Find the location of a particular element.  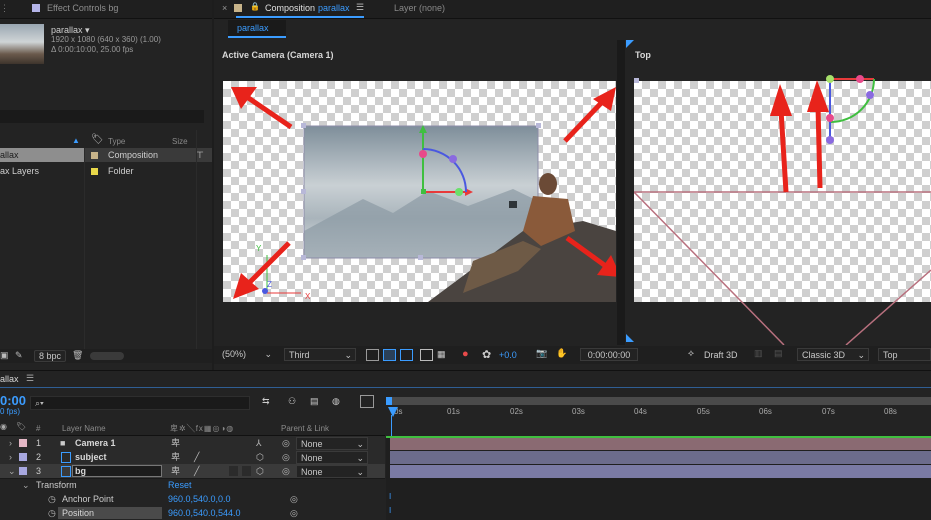

transparency-grid-icon is located at coordinates (389, 355).